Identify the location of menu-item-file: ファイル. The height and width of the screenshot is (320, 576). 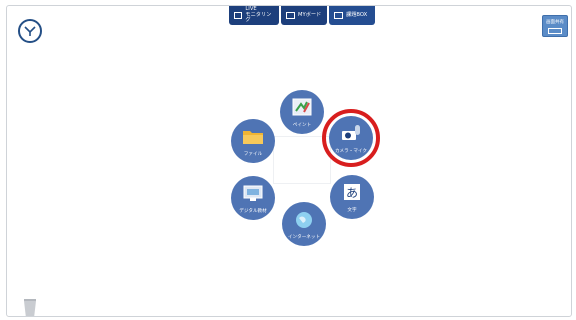
(253, 141).